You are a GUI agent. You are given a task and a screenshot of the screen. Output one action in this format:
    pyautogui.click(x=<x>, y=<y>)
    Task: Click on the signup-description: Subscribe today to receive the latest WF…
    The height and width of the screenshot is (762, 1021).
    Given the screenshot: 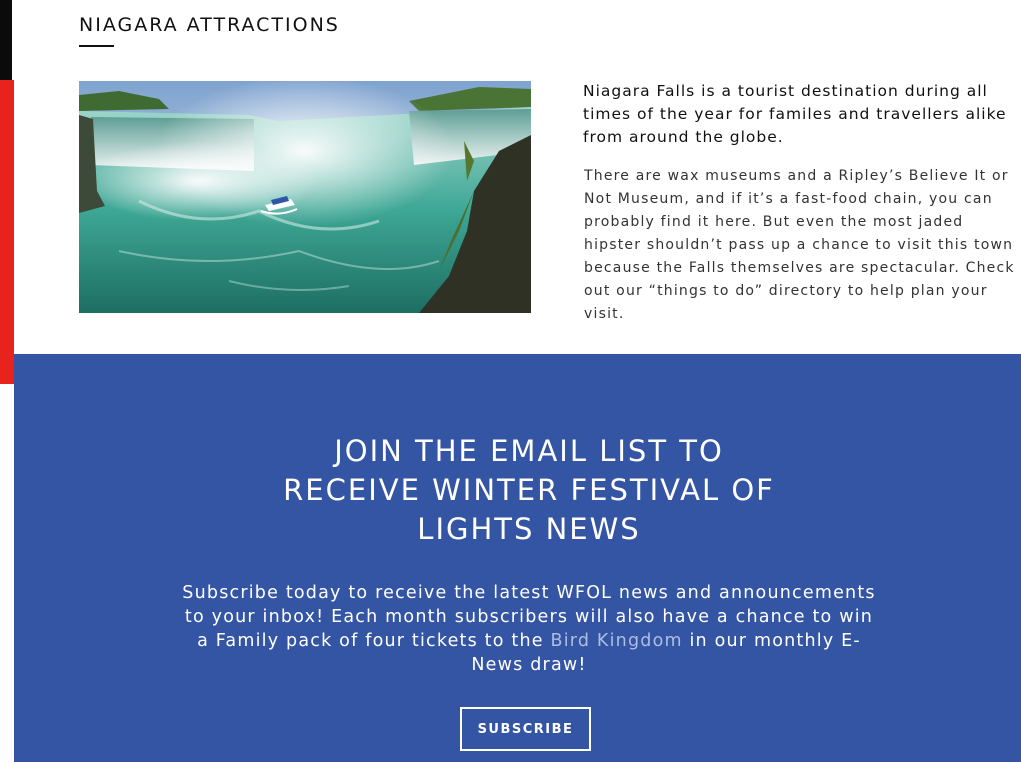 What is the action you would take?
    pyautogui.click(x=517, y=629)
    